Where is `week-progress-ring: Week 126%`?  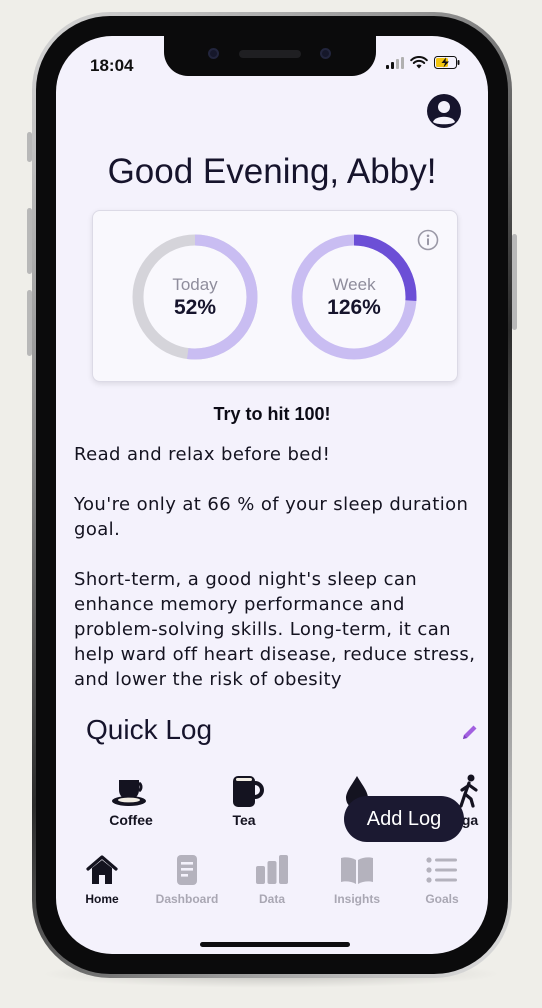
week-progress-ring: Week 126% is located at coordinates (354, 297).